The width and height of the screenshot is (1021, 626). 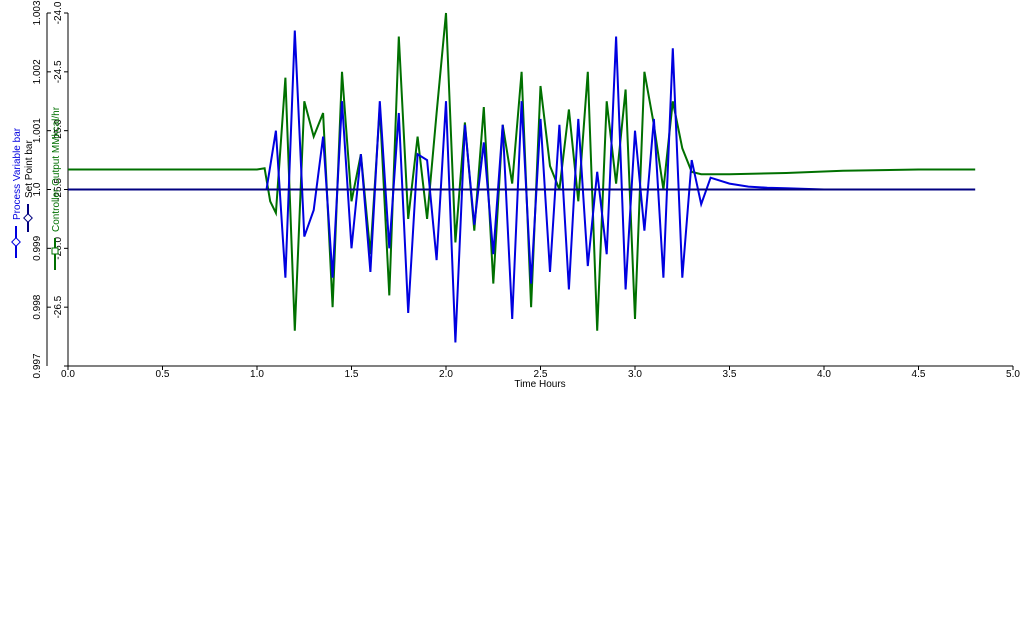 What do you see at coordinates (257, 374) in the screenshot?
I see `x-tick-label: 1.0` at bounding box center [257, 374].